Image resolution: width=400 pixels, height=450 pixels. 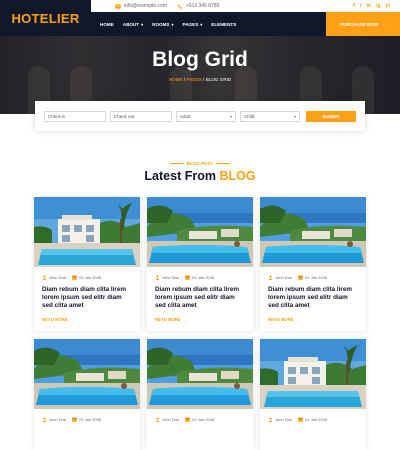 What do you see at coordinates (218, 79) in the screenshot?
I see `breadcrumb-current: BLOG GRID` at bounding box center [218, 79].